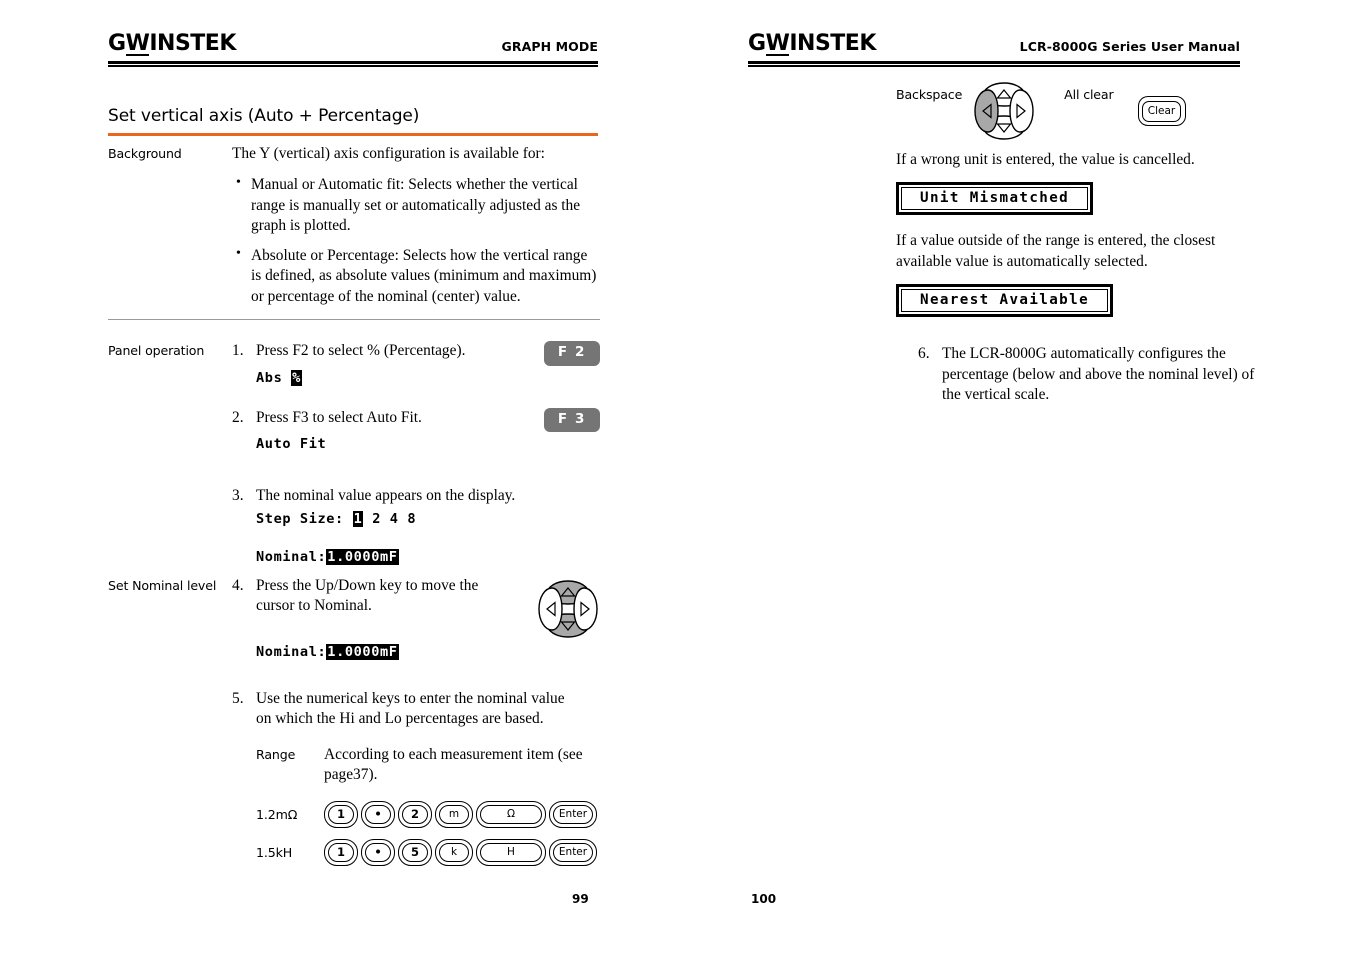  I want to click on accent-rule, so click(353, 135).